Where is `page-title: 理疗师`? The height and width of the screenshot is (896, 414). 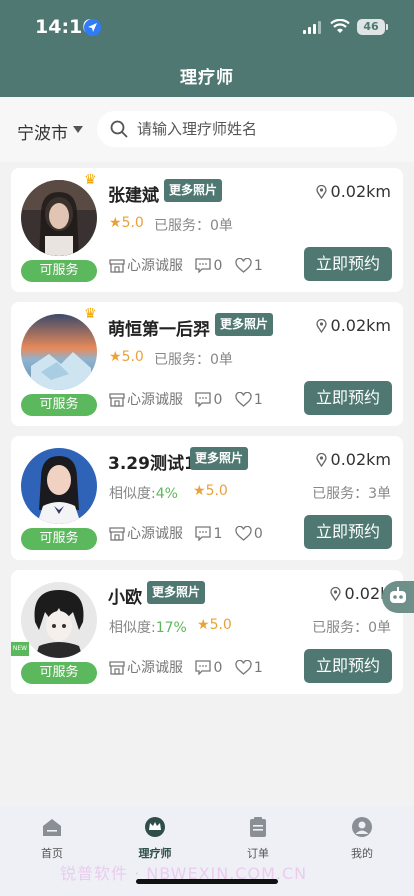
page-title: 理疗师 is located at coordinates (207, 78).